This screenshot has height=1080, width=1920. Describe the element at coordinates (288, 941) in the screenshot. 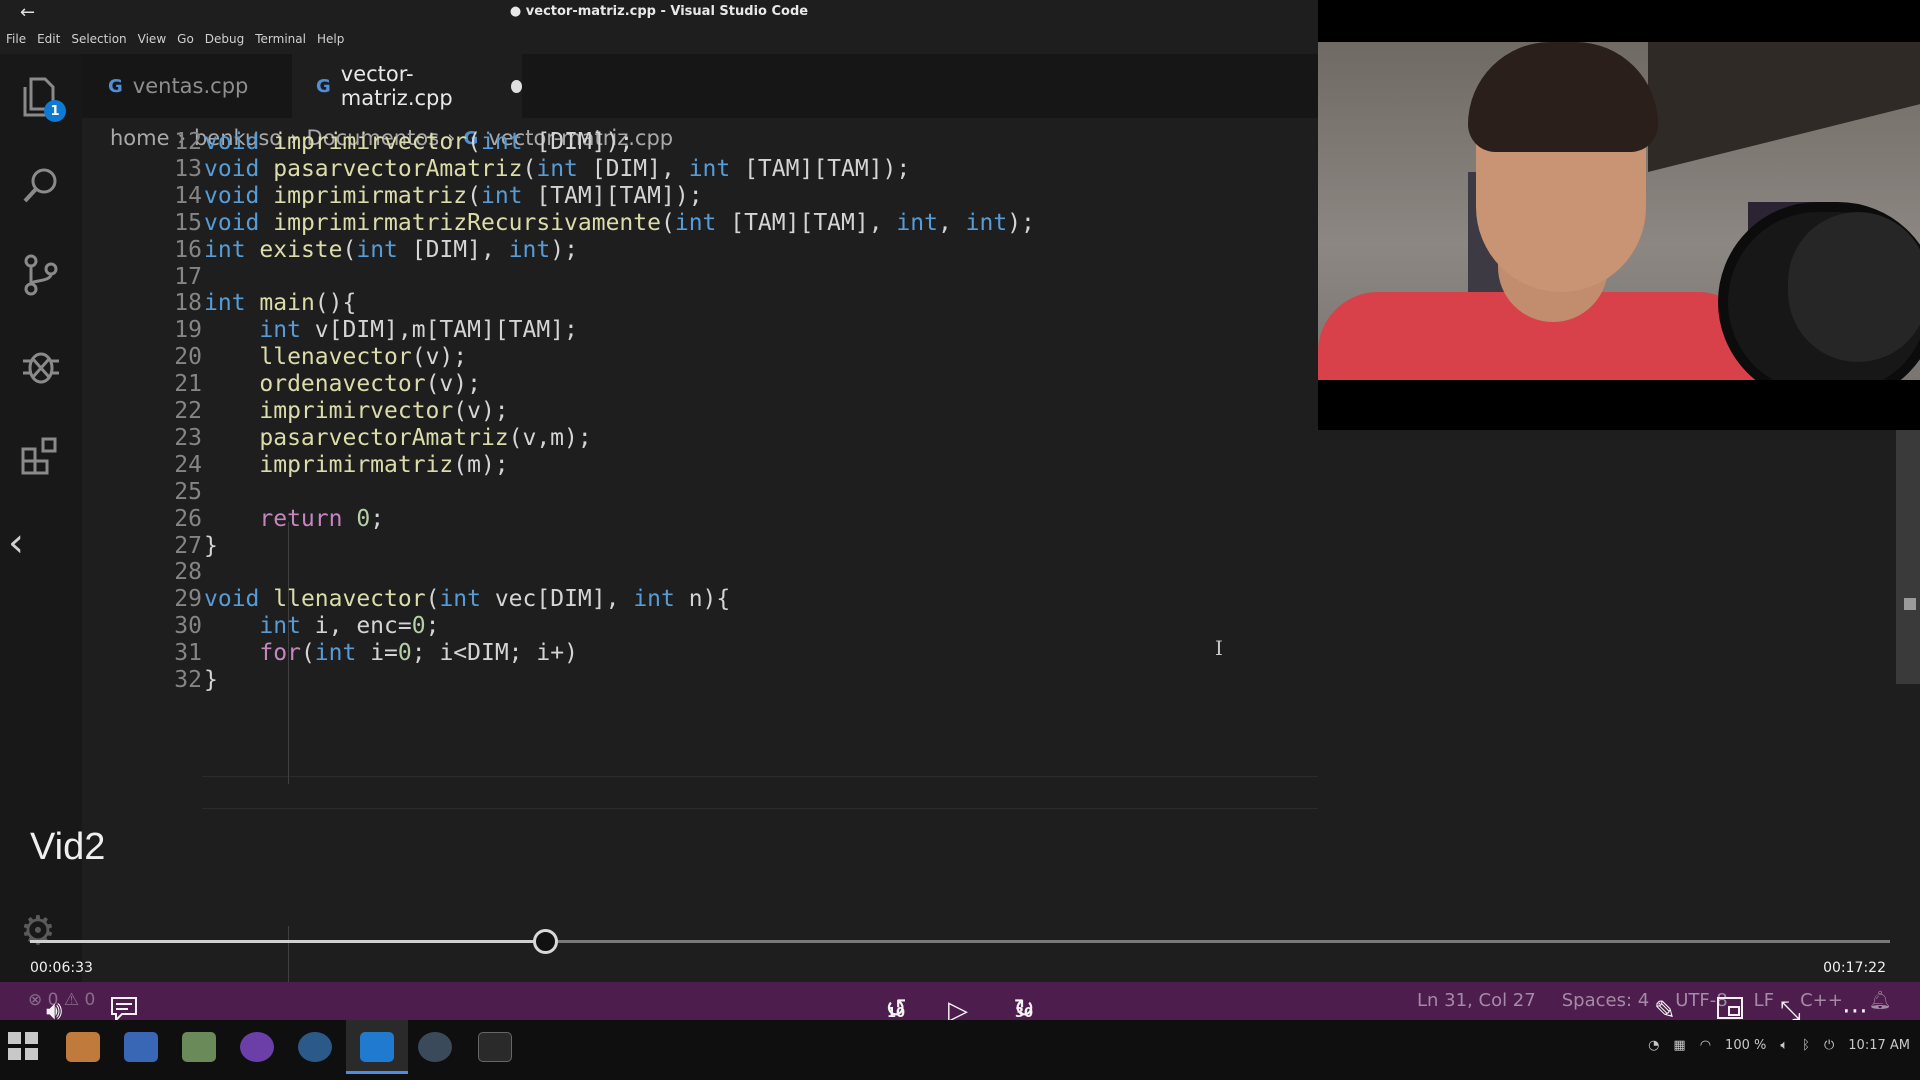

I see `seek-progress` at that location.